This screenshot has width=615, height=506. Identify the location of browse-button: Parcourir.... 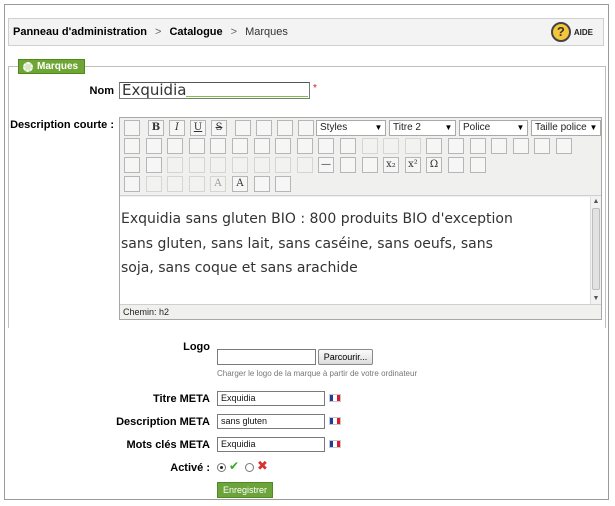
(345, 357).